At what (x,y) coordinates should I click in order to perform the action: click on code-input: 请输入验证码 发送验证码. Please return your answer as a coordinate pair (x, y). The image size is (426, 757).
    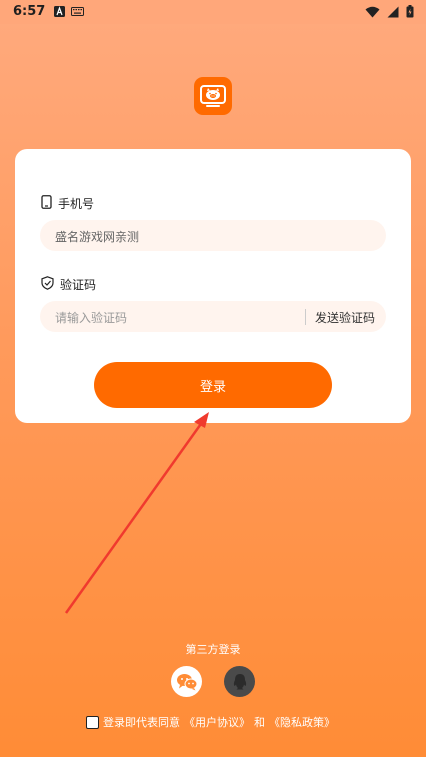
    Looking at the image, I should click on (213, 316).